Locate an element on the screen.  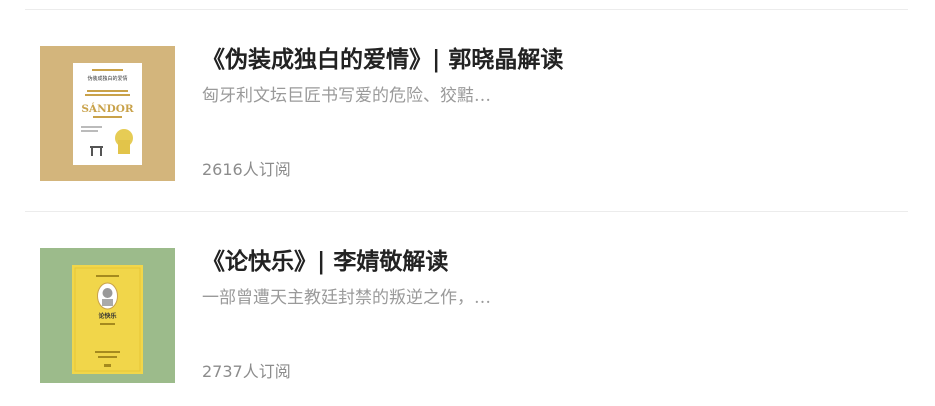
book-cover-art: 伪装成独白的爱情 SÁNDOR is located at coordinates (107, 113).